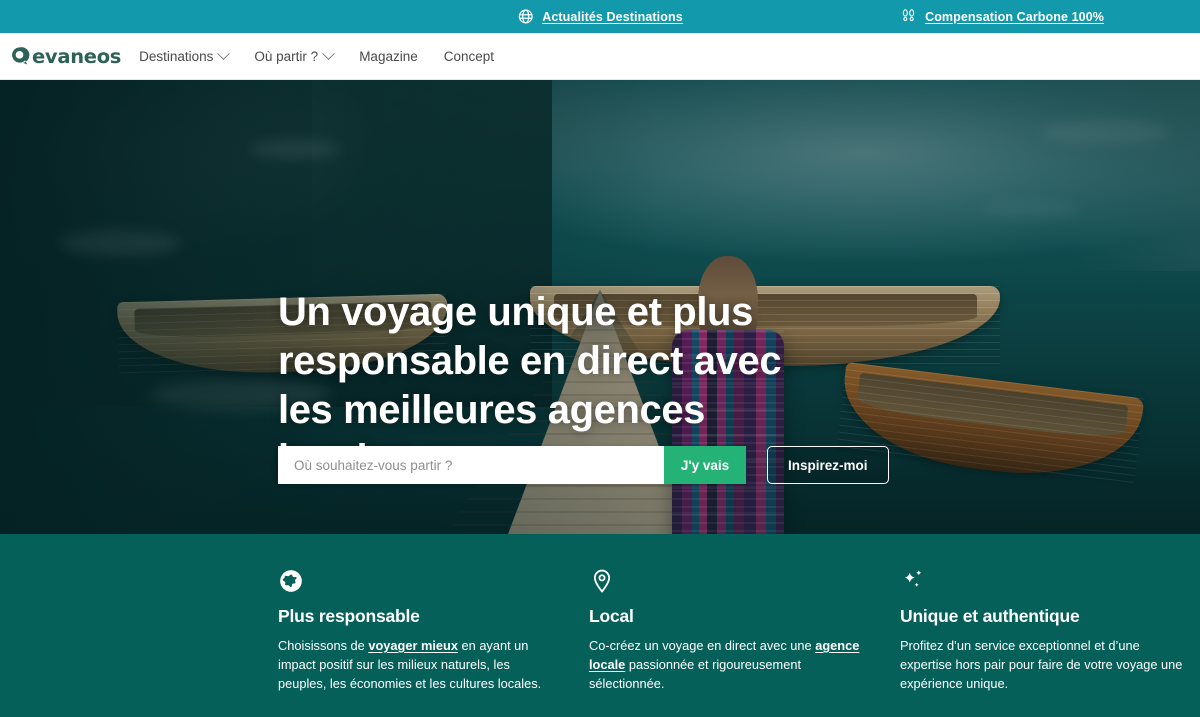 The width and height of the screenshot is (1200, 717). What do you see at coordinates (471, 465) in the screenshot?
I see `search-input` at bounding box center [471, 465].